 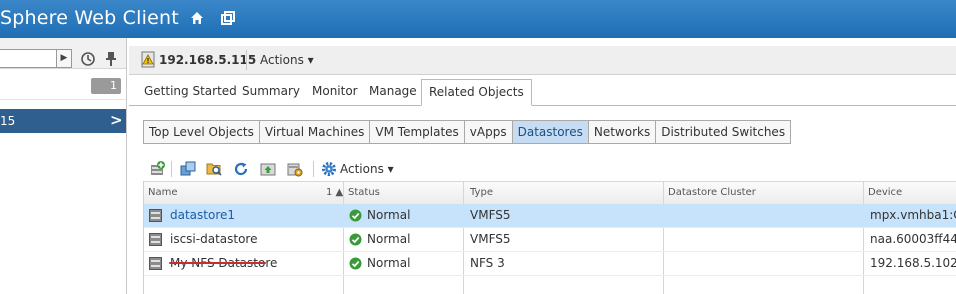 What do you see at coordinates (271, 94) in the screenshot?
I see `tab-summary: Summary` at bounding box center [271, 94].